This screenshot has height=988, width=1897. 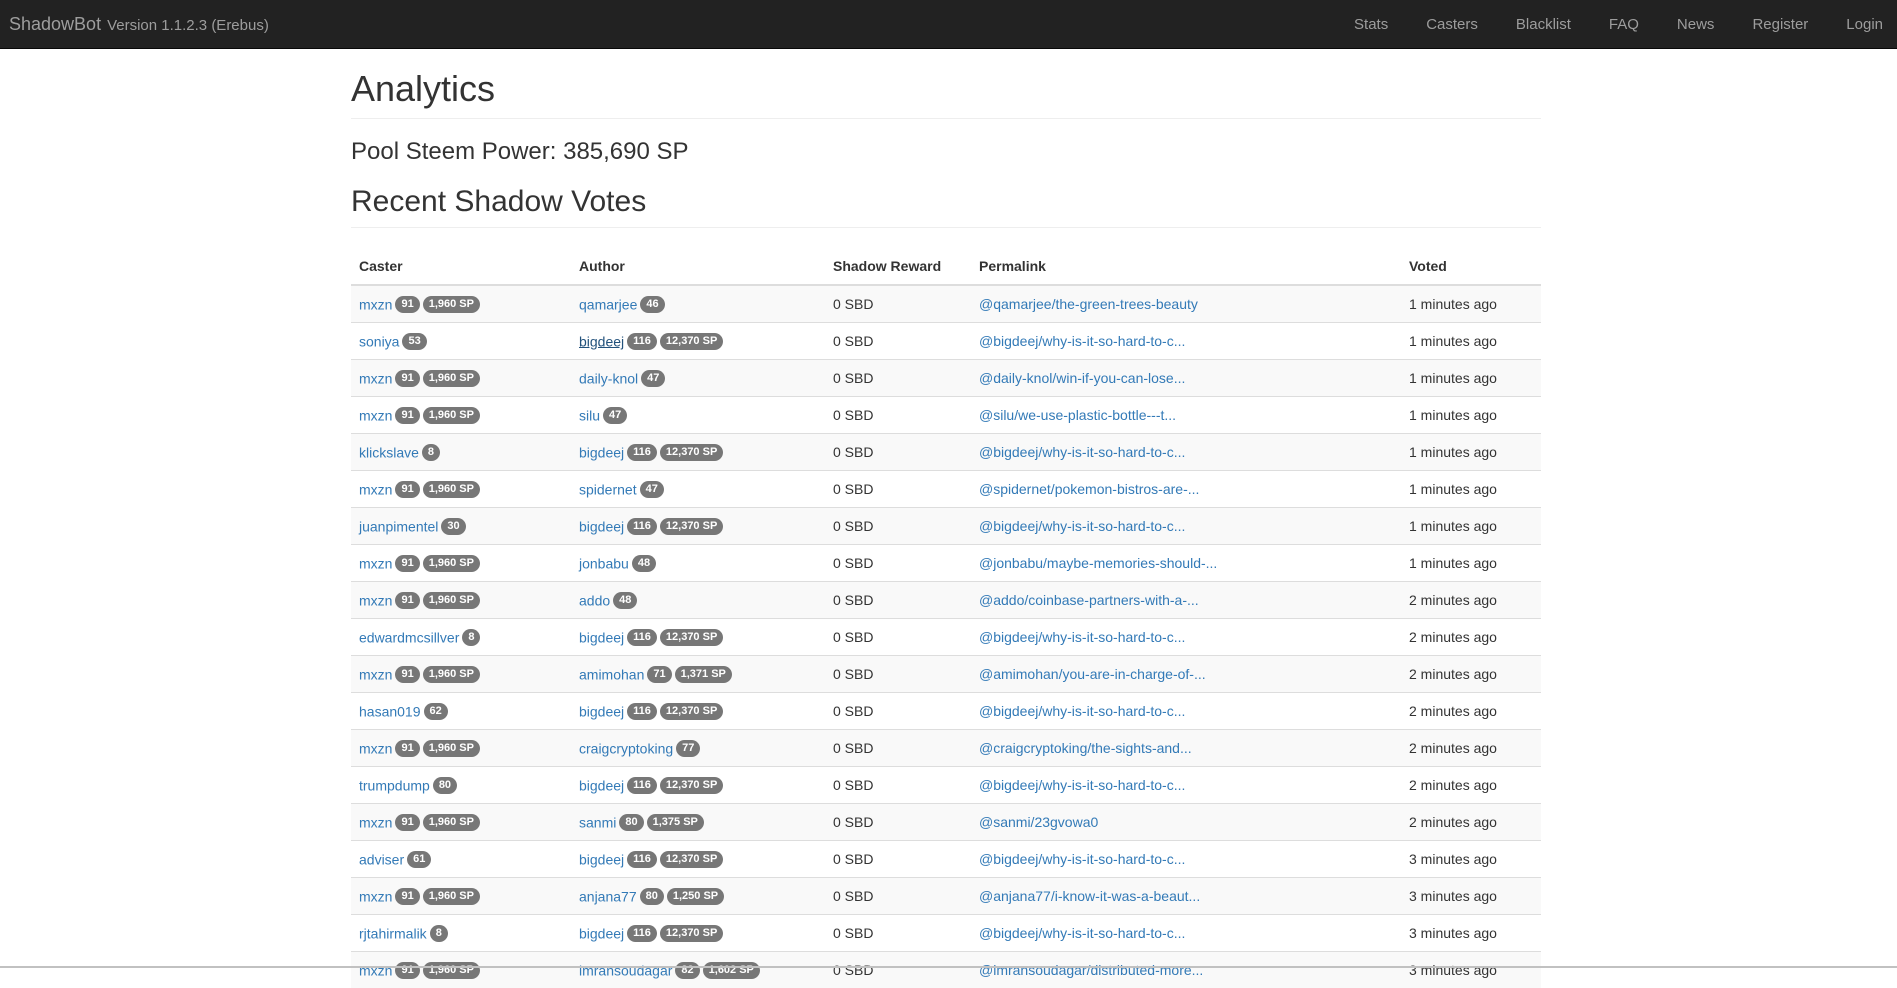 What do you see at coordinates (626, 748) in the screenshot?
I see `author-link: craigcryptoking` at bounding box center [626, 748].